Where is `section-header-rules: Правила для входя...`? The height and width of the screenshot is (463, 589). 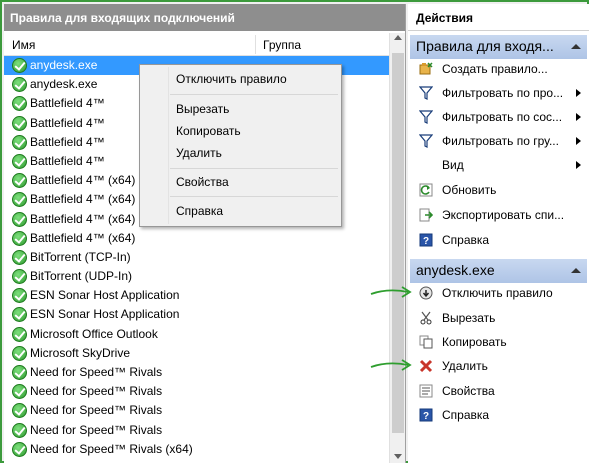
section-header-rules: Правила для входя... is located at coordinates (498, 47).